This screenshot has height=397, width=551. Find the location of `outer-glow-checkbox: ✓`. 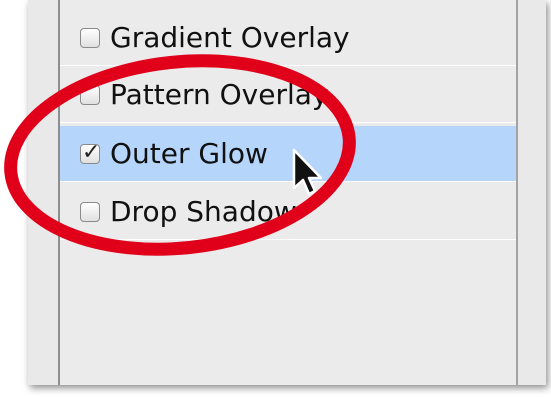

outer-glow-checkbox: ✓ is located at coordinates (90, 152).